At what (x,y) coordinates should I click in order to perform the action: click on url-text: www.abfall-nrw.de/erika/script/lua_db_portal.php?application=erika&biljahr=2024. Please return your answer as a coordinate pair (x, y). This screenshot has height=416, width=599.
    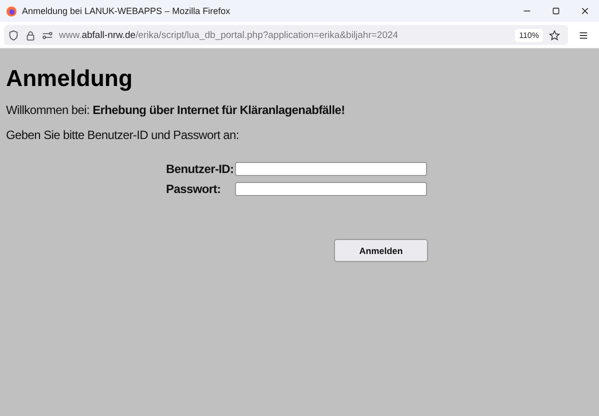
    Looking at the image, I should click on (284, 35).